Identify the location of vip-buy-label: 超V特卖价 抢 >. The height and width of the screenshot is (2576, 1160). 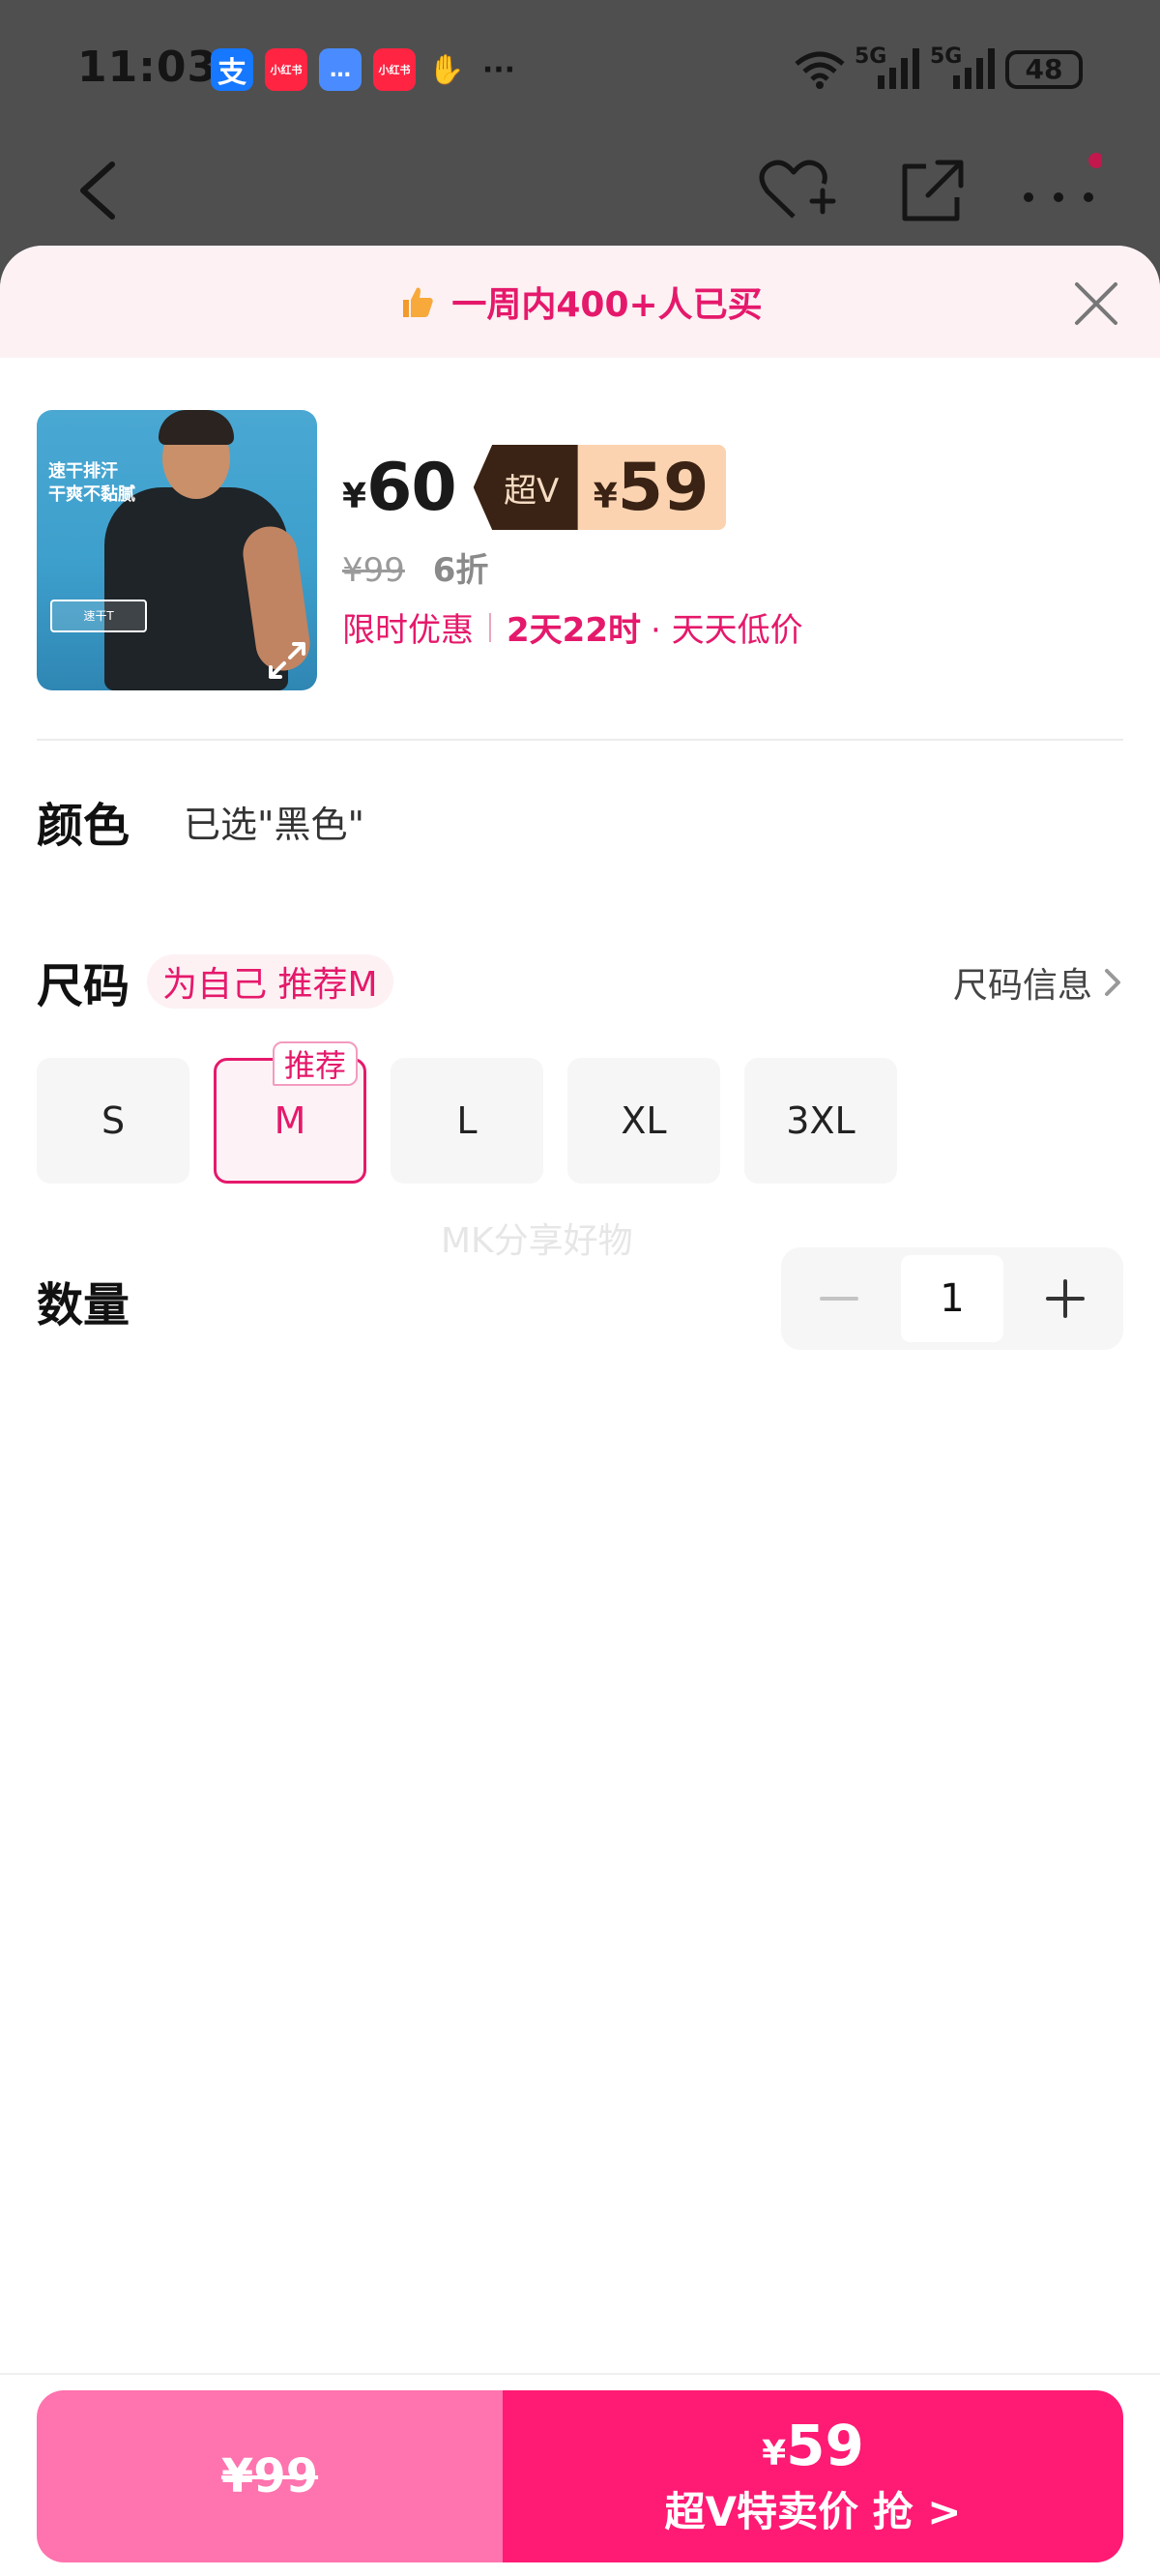
(813, 2511).